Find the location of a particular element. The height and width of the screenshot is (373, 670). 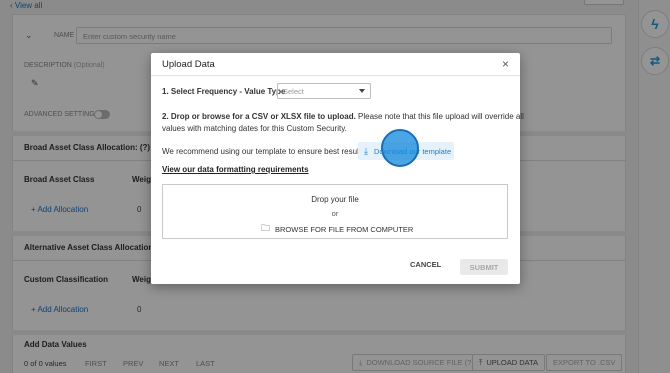

frequency-select-value: Select is located at coordinates (293, 91).